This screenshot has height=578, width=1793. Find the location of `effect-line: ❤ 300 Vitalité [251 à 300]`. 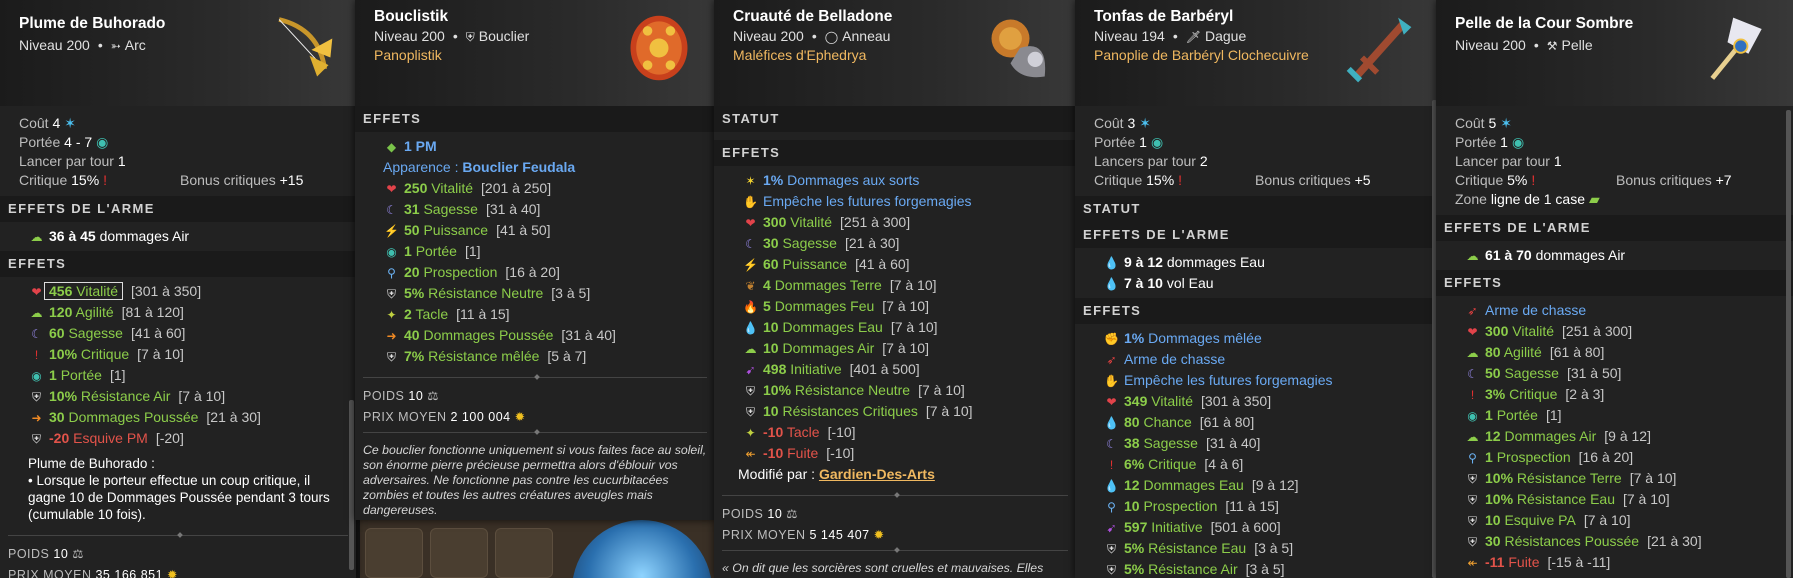

effect-line: ❤ 300 Vitalité [251 à 300] is located at coordinates (909, 222).